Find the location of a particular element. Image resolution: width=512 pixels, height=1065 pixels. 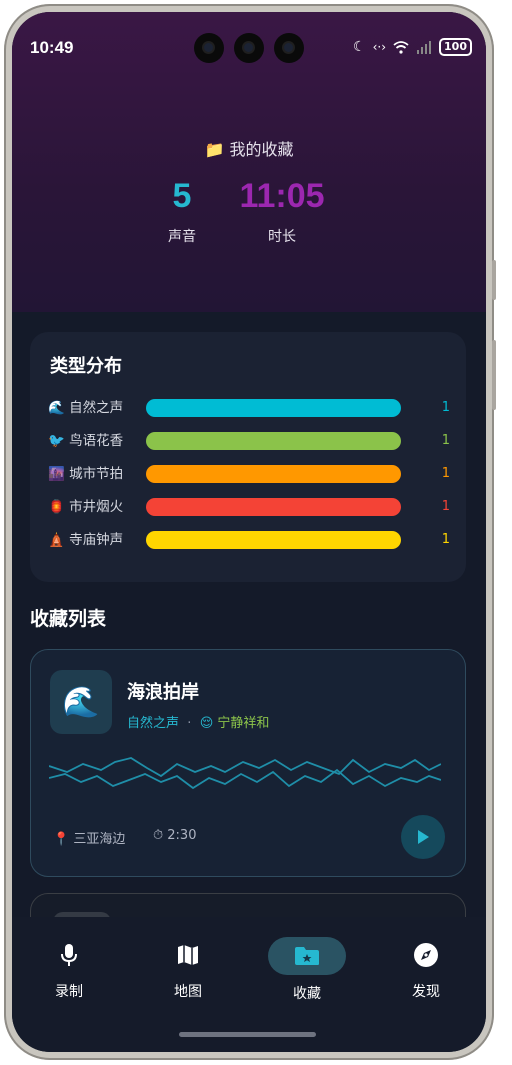

page-title-text: 我的收藏 is located at coordinates (261, 149).